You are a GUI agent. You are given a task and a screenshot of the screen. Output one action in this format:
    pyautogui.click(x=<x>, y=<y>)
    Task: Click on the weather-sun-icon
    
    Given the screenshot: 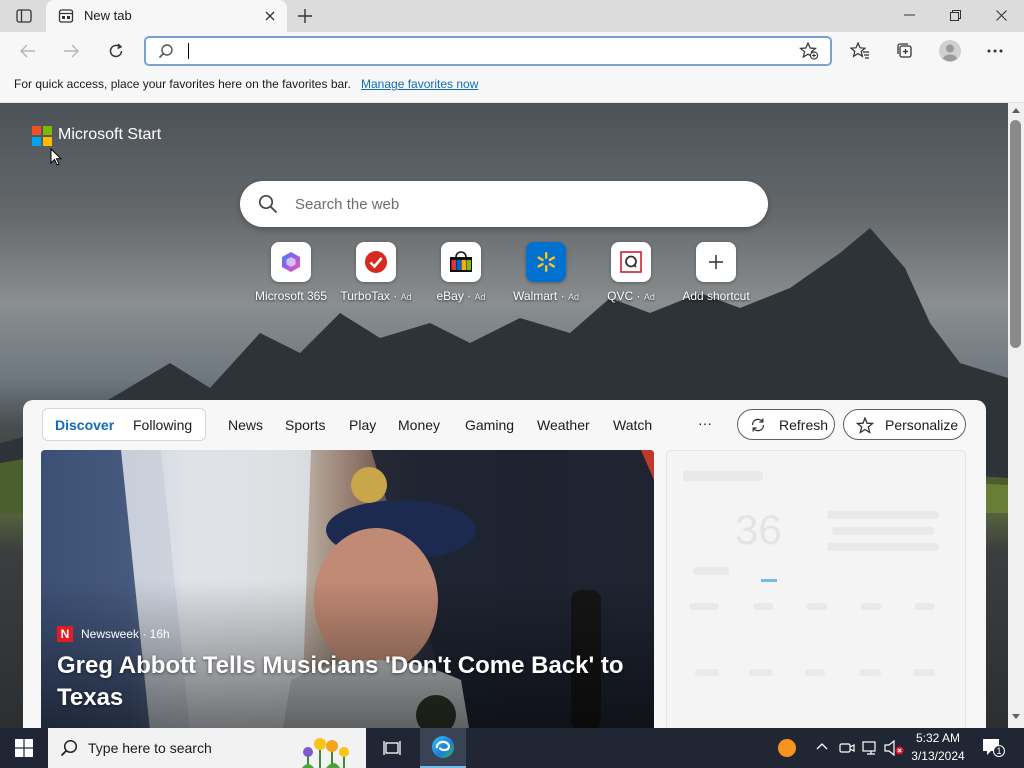 What is the action you would take?
    pyautogui.click(x=787, y=748)
    